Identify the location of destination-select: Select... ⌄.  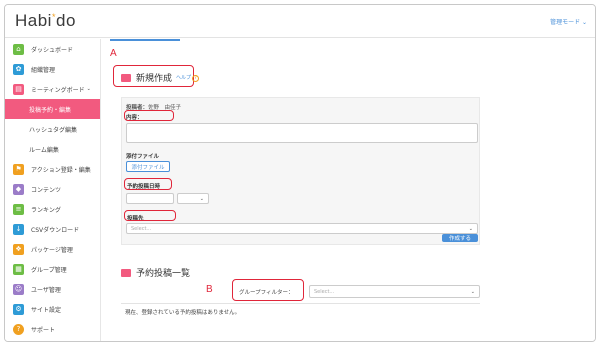
(302, 228).